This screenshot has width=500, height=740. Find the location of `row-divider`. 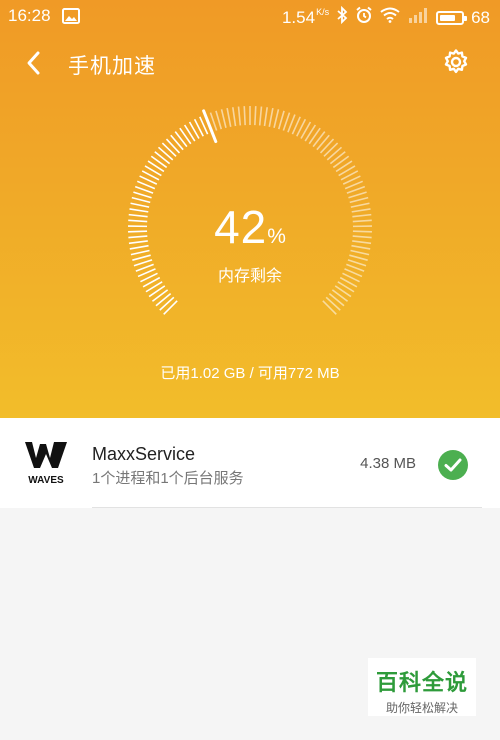

row-divider is located at coordinates (287, 507).